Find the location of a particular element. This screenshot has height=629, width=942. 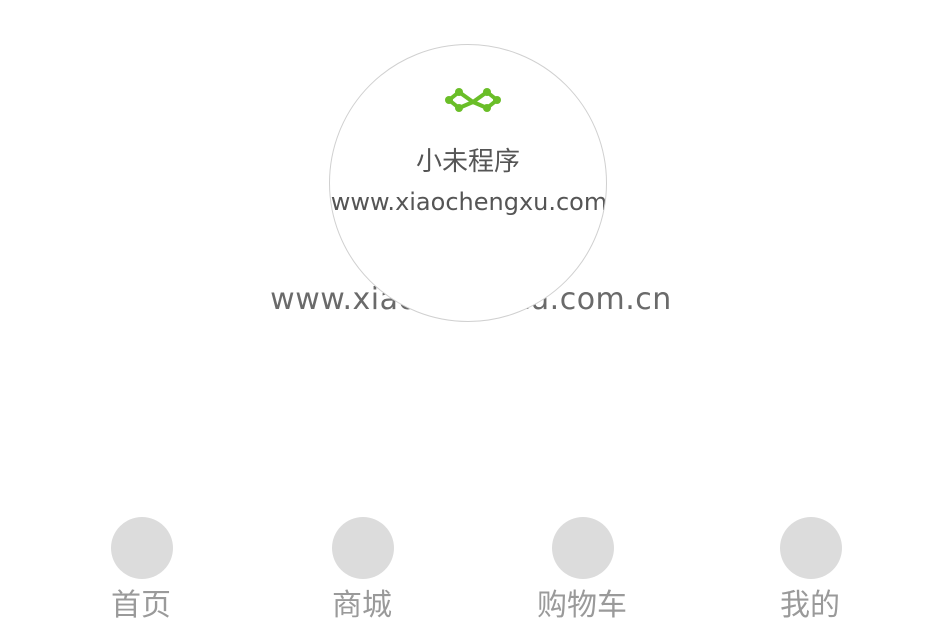

brand-circle: 小未程序 www.xiaochengxu.com is located at coordinates (468, 183).